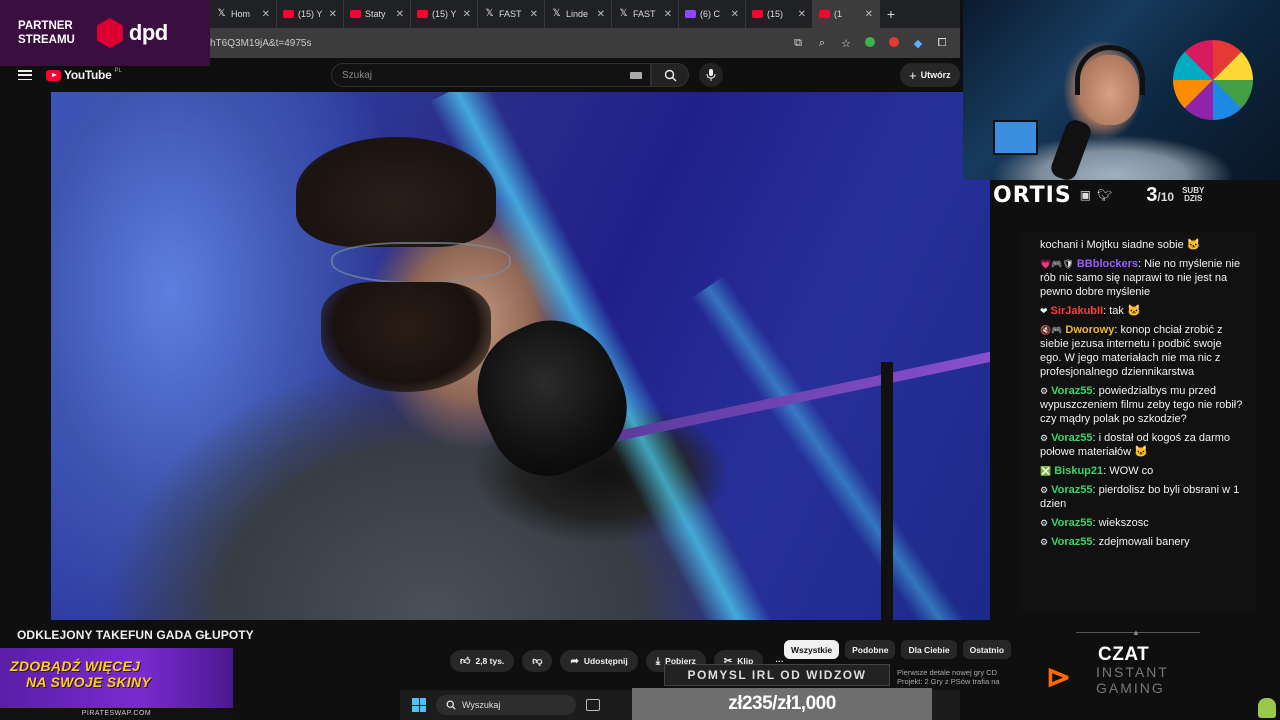 This screenshot has height=720, width=1280. Describe the element at coordinates (636, 75) in the screenshot. I see `keyboard-icon` at that location.